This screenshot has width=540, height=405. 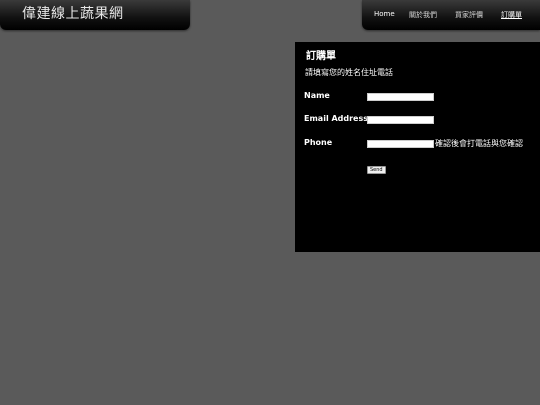 What do you see at coordinates (511, 15) in the screenshot?
I see `nav-item-order-form: 訂購單` at bounding box center [511, 15].